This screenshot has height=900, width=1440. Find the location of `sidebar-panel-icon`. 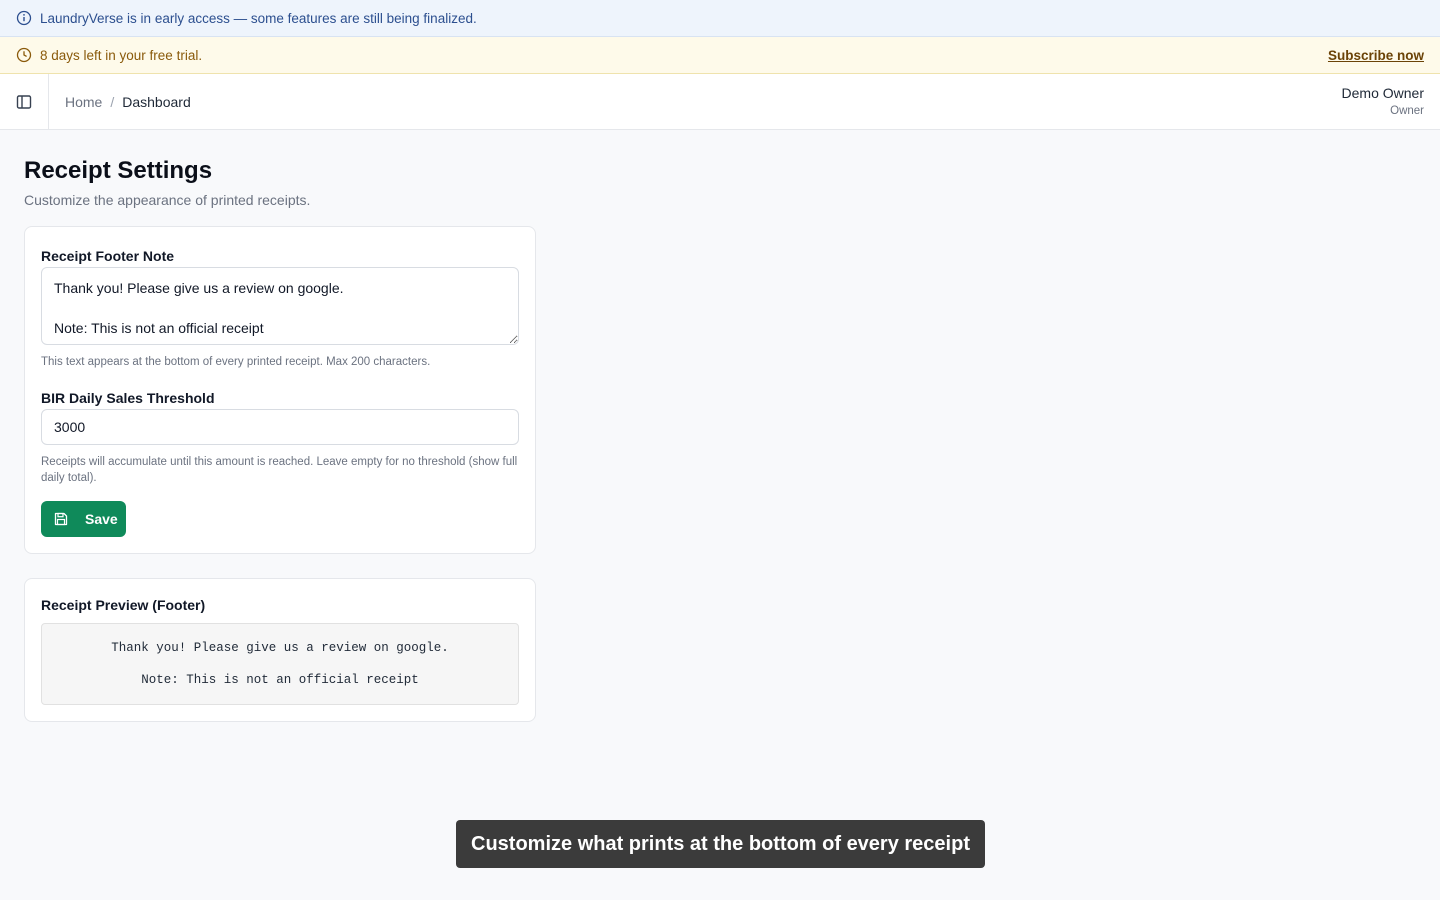

sidebar-panel-icon is located at coordinates (24, 102).